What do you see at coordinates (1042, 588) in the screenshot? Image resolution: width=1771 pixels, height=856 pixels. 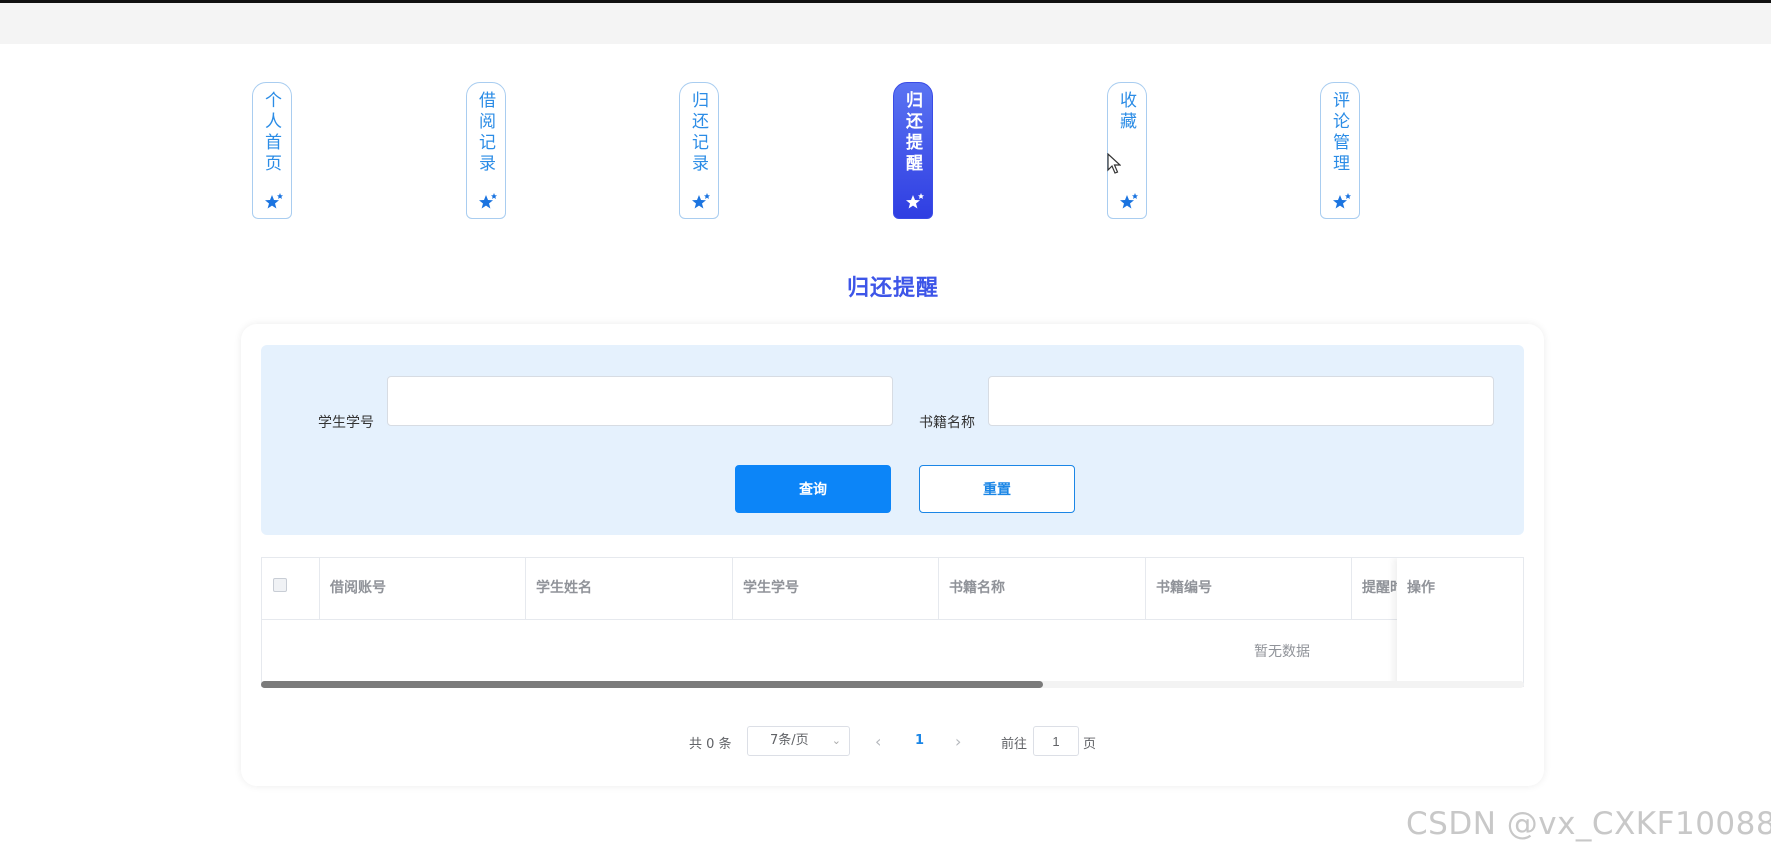 I see `column-header: 书籍名称` at bounding box center [1042, 588].